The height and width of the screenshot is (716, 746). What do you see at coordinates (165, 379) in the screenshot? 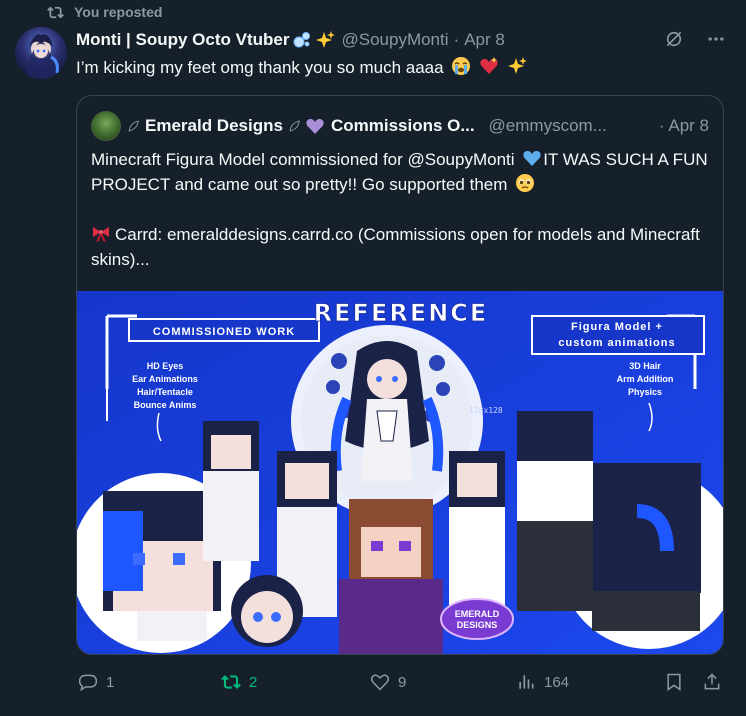
I see `left-feature-2: Ear Animations` at bounding box center [165, 379].